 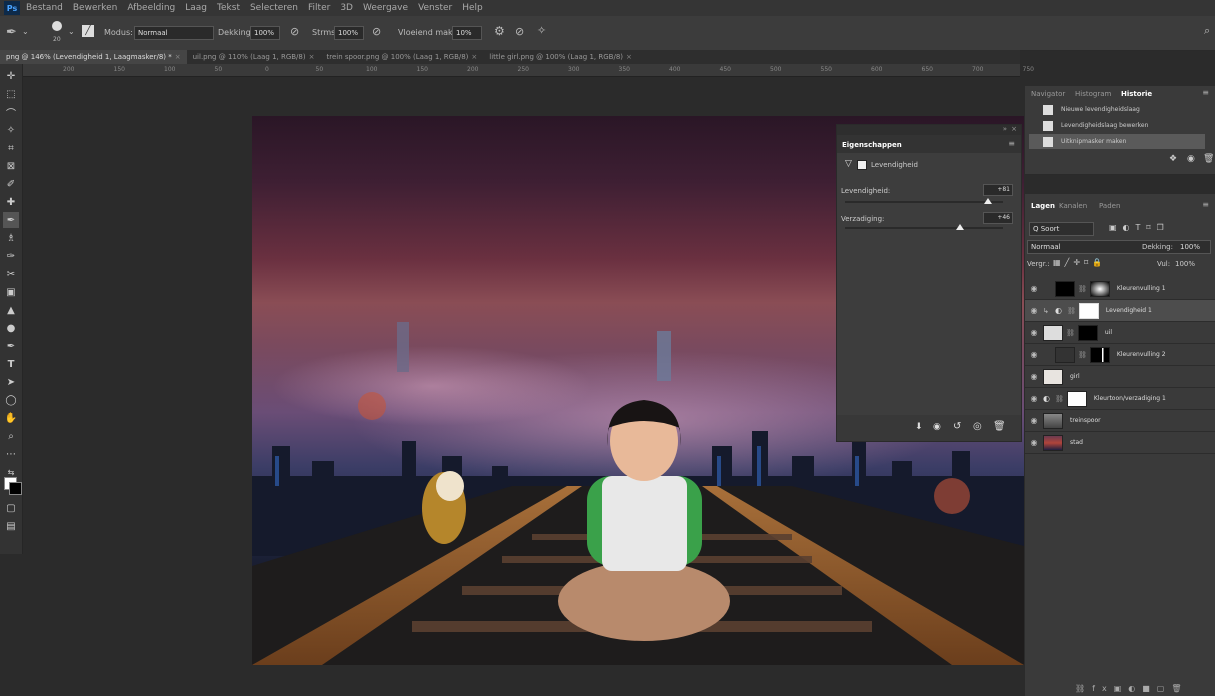 What do you see at coordinates (957, 426) in the screenshot?
I see `reset-icon: ↺` at bounding box center [957, 426].